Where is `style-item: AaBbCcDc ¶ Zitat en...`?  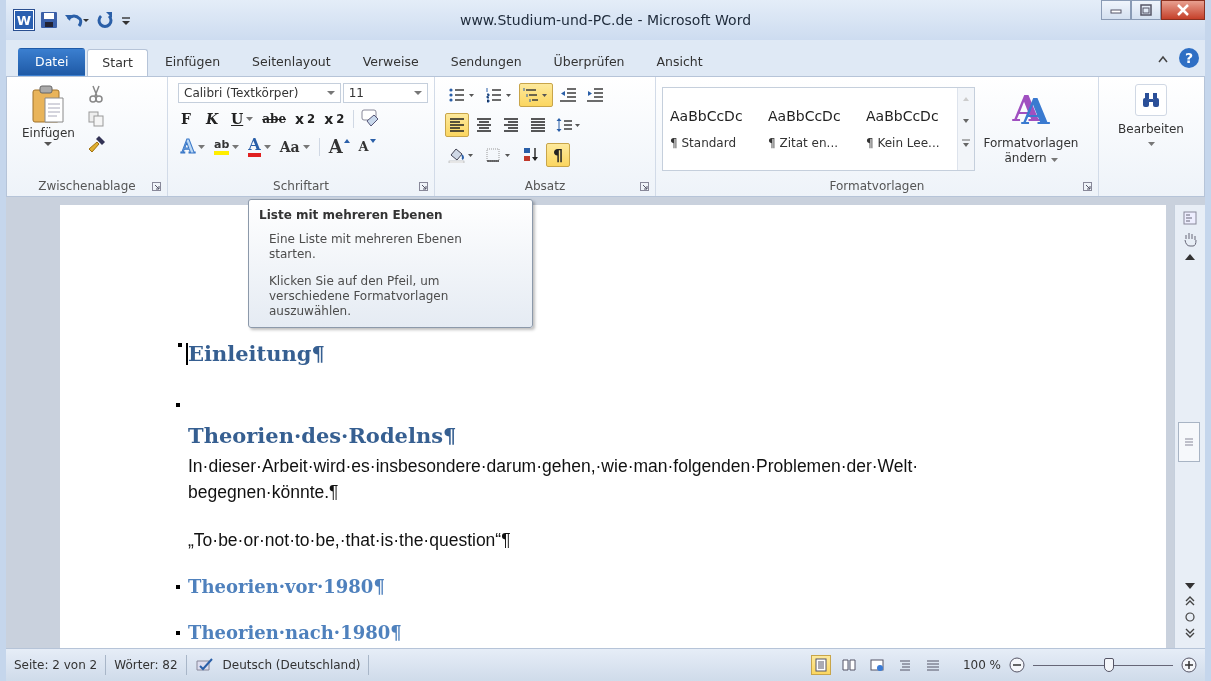
style-item: AaBbCcDc ¶ Zitat en... is located at coordinates (810, 129).